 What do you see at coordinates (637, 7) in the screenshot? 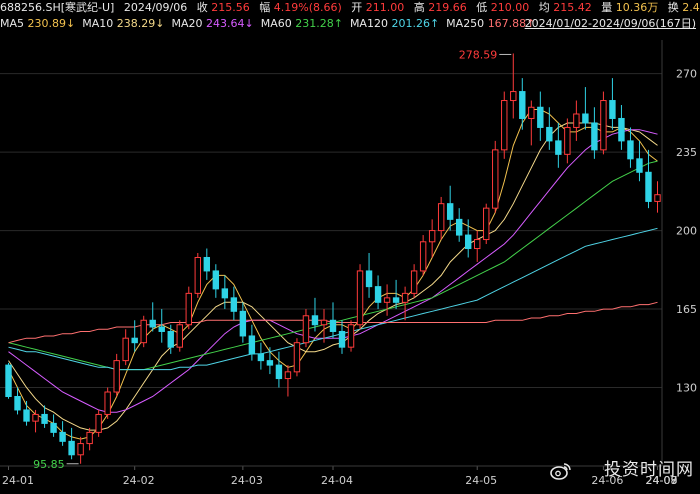
I see `volume-value: 10.36万` at bounding box center [637, 7].